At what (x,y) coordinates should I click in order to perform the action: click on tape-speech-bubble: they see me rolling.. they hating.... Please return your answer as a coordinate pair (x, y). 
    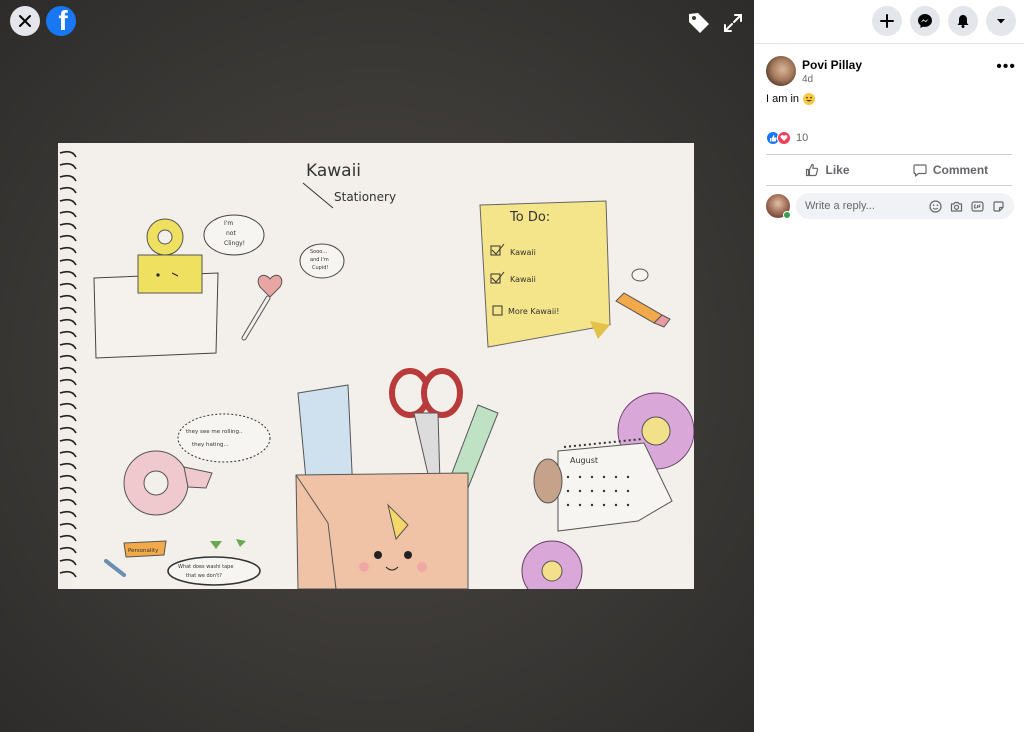
    Looking at the image, I should click on (224, 438).